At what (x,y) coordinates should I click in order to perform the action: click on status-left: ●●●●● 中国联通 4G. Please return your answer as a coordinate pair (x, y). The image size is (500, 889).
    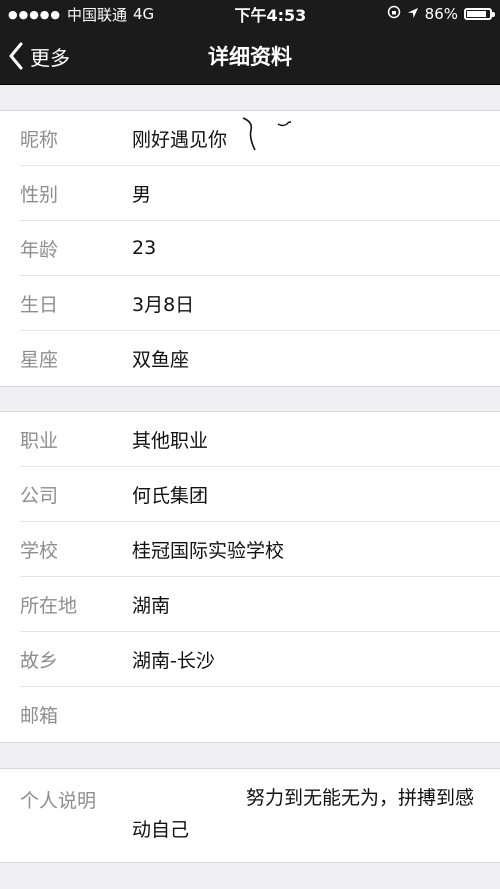
    Looking at the image, I should click on (81, 14).